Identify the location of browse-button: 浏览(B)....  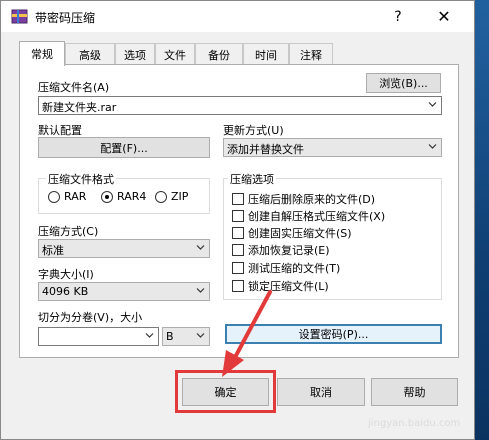
(403, 83).